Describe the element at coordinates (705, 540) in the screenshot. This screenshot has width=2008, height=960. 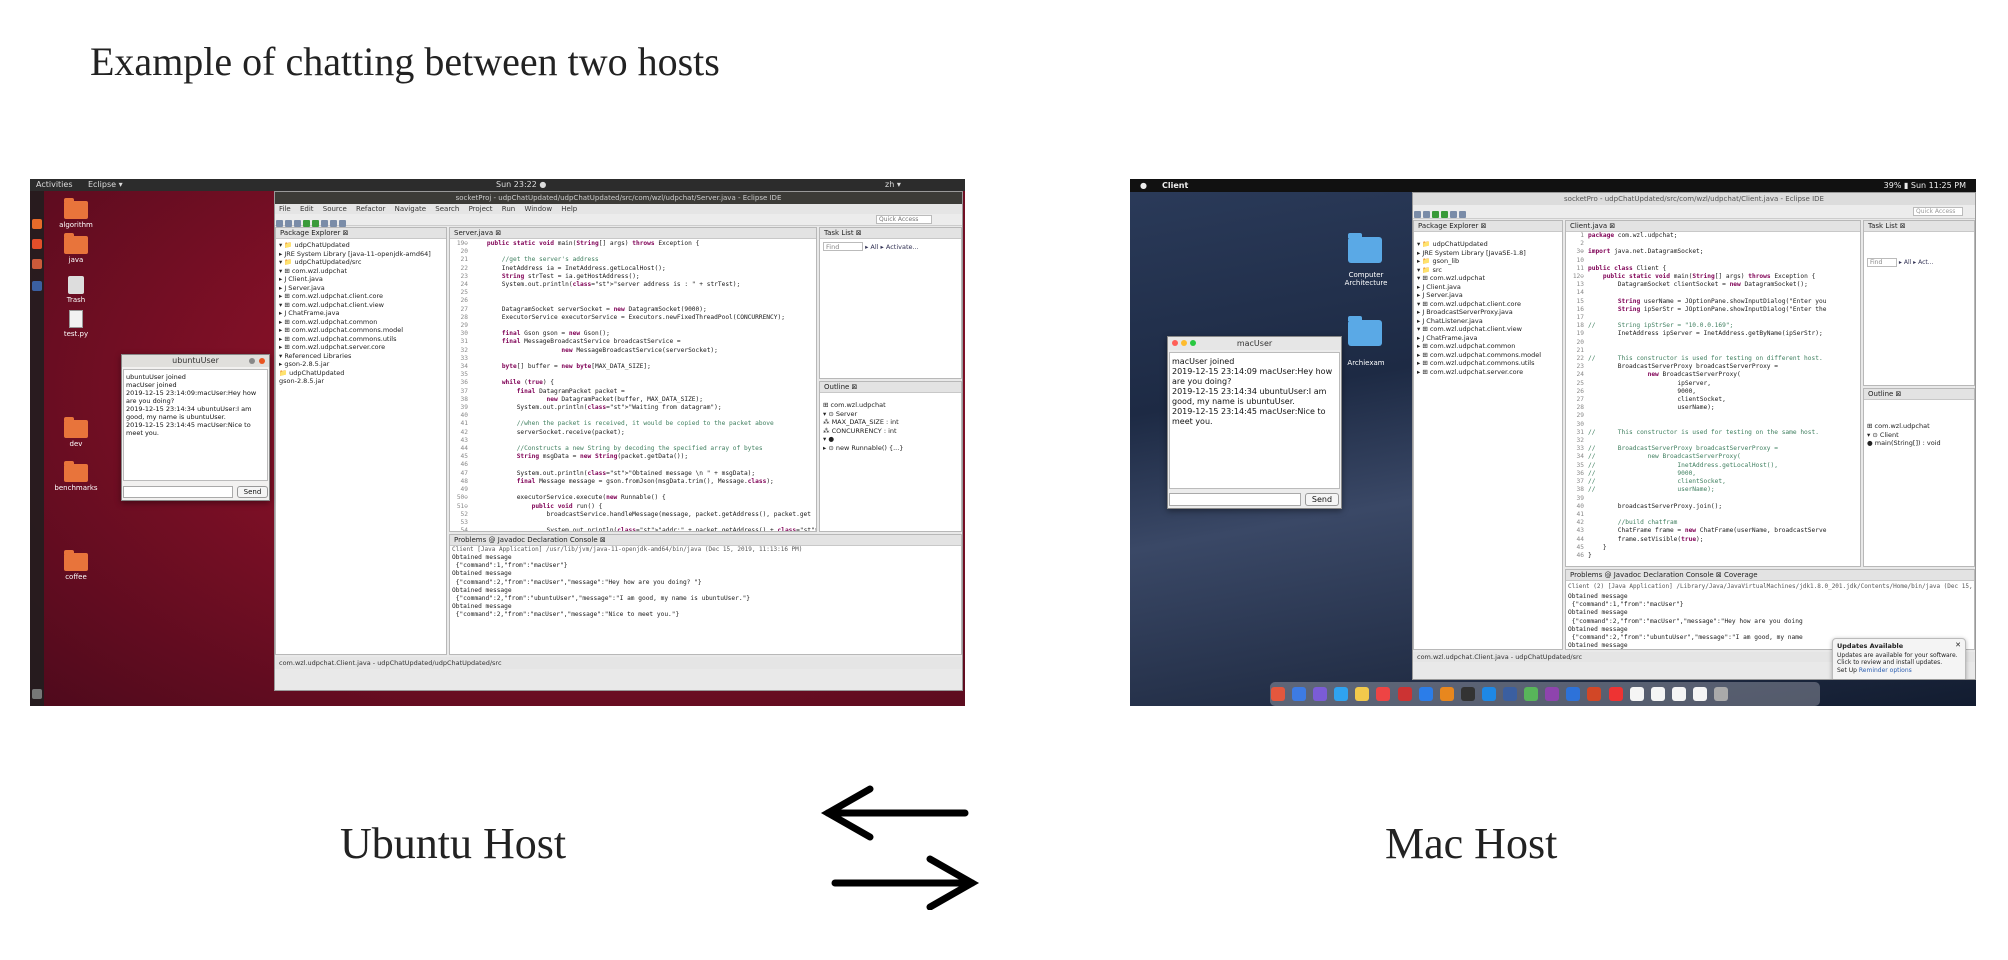
I see `console-tabs: Problems @ Javadoc Declaration Console ⊠` at that location.